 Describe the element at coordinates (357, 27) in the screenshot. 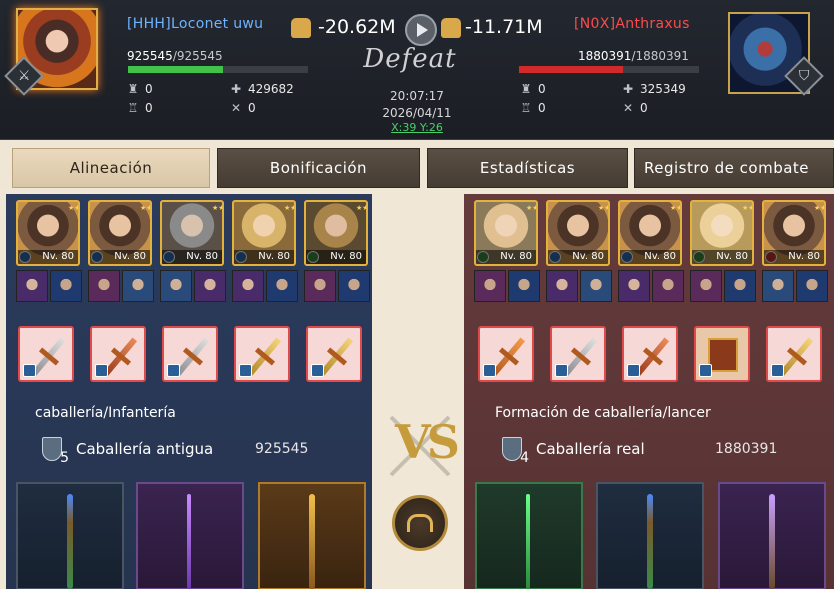

I see `left-power-loss: -20.62M` at that location.